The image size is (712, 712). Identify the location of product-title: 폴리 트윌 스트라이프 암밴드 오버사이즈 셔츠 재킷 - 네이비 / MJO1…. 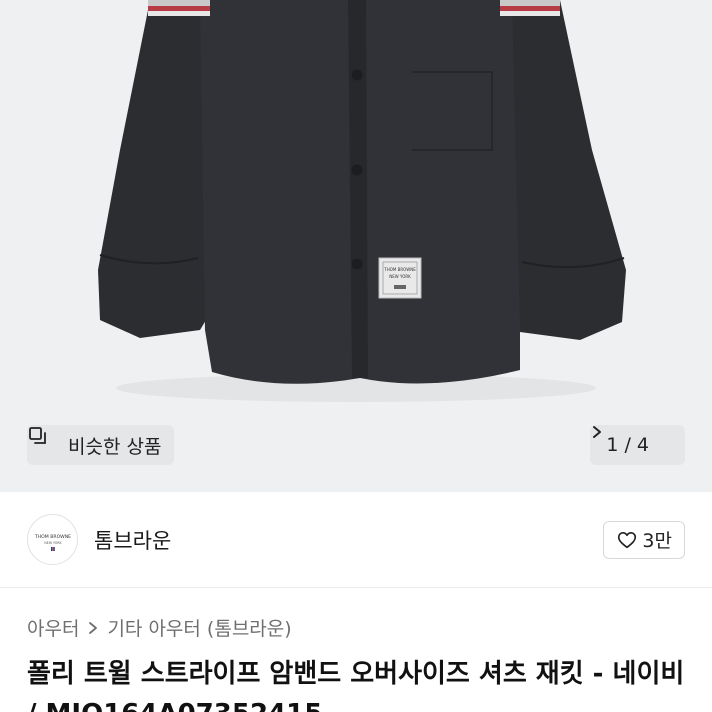
(356, 685).